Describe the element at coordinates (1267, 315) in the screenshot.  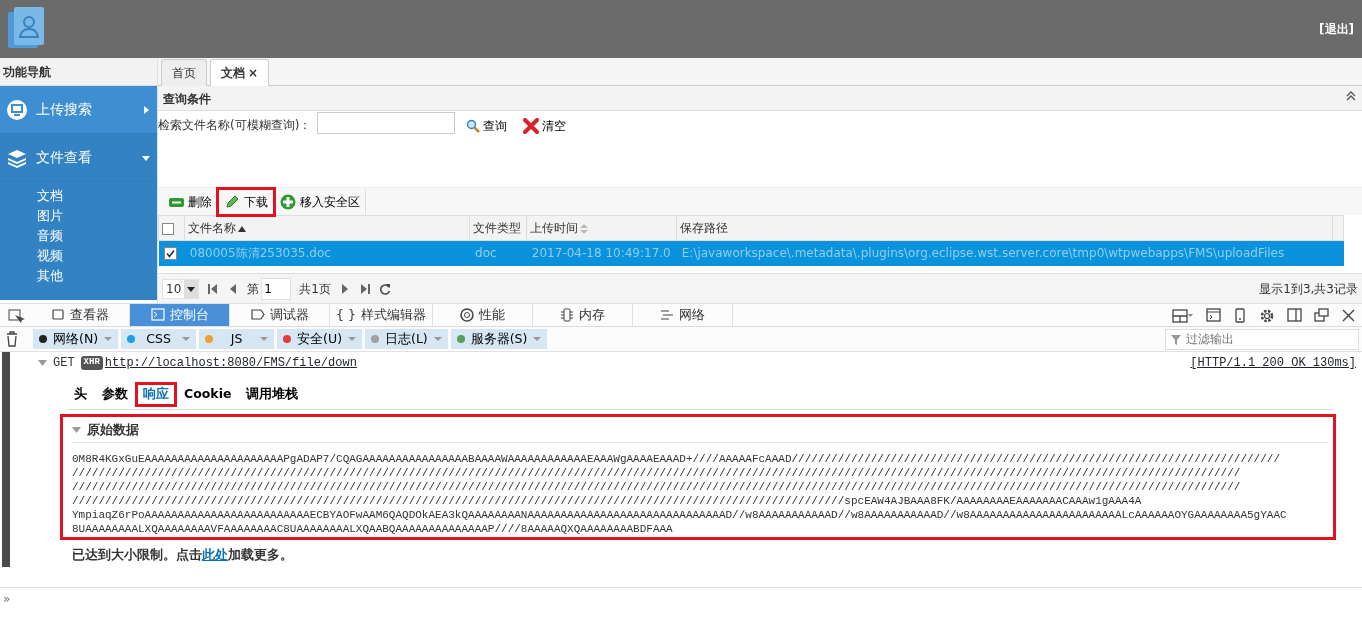
I see `settings-icon` at that location.